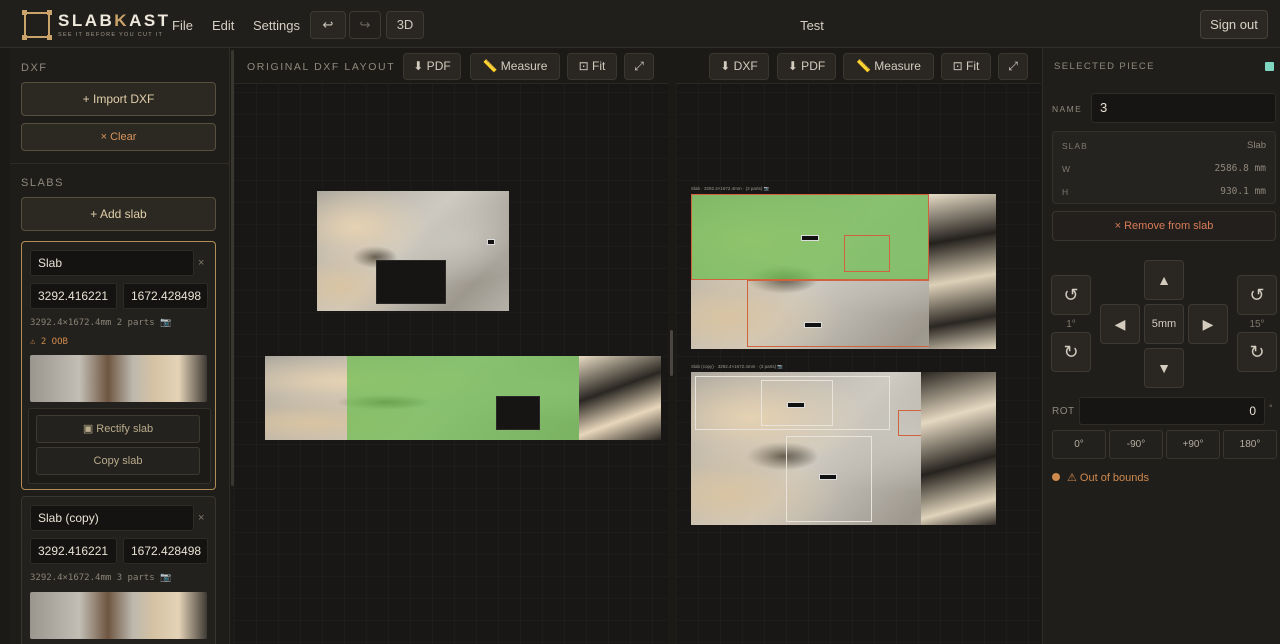 The width and height of the screenshot is (1280, 644). What do you see at coordinates (405, 25) in the screenshot?
I see `view-3d-button: 3D` at bounding box center [405, 25].